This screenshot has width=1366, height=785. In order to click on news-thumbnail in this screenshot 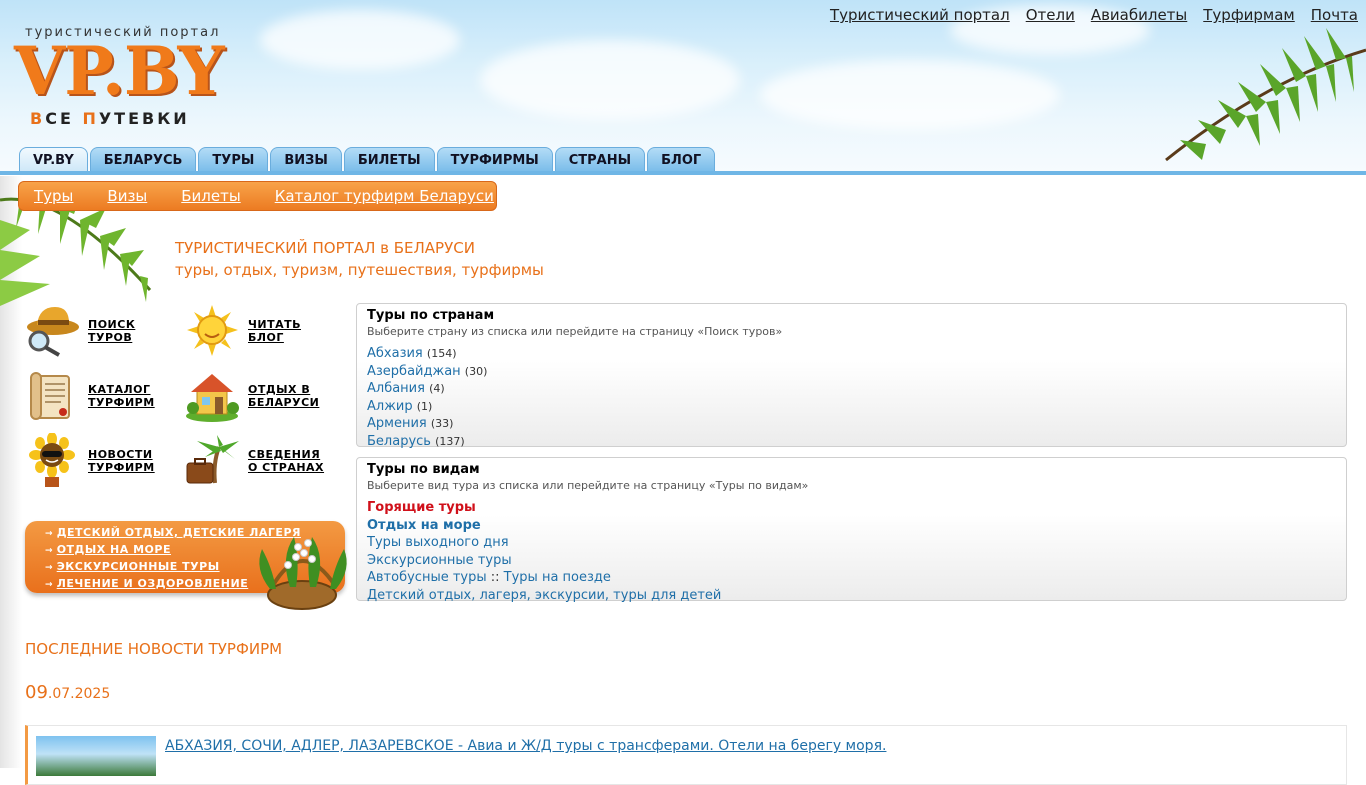, I will do `click(96, 756)`.